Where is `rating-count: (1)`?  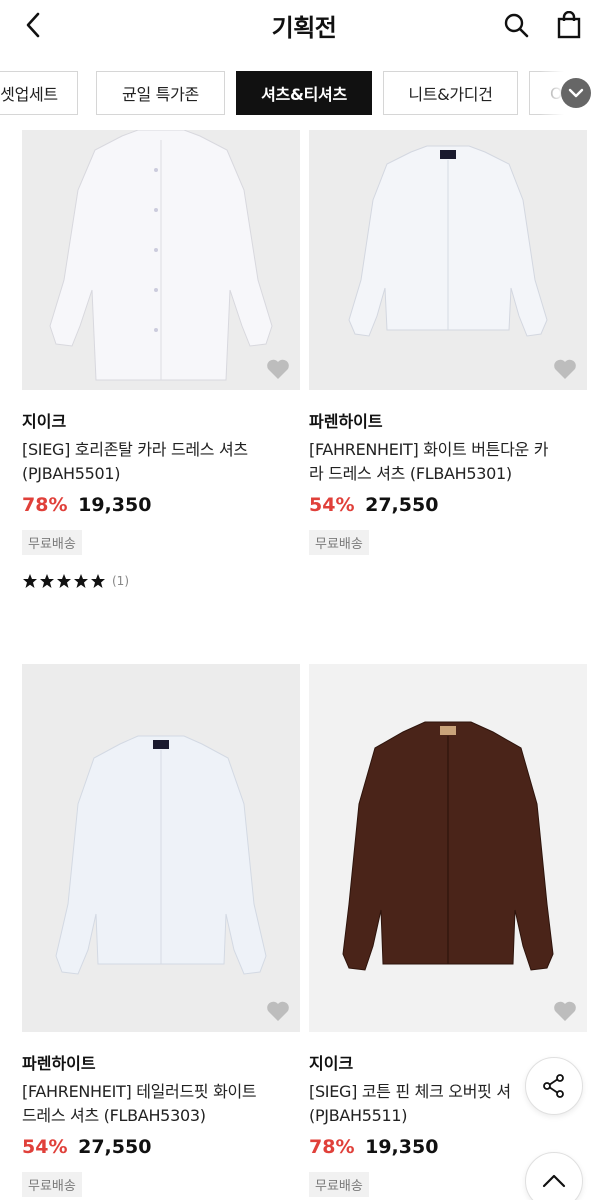 rating-count: (1) is located at coordinates (120, 581).